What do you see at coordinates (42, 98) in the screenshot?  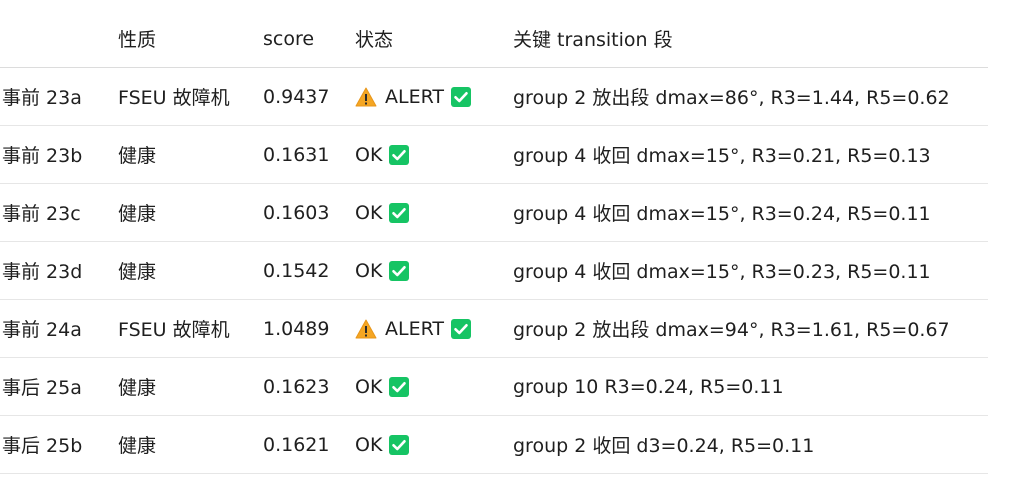 I see `row-name-text: 事前 23a` at bounding box center [42, 98].